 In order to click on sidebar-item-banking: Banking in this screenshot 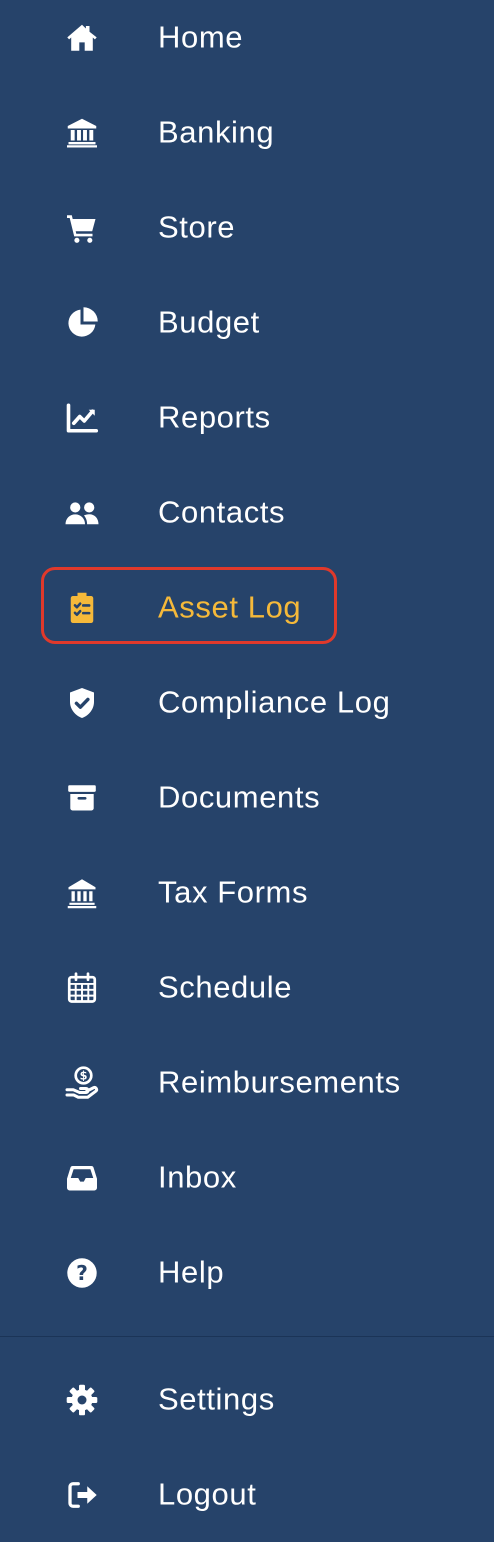, I will do `click(247, 132)`.